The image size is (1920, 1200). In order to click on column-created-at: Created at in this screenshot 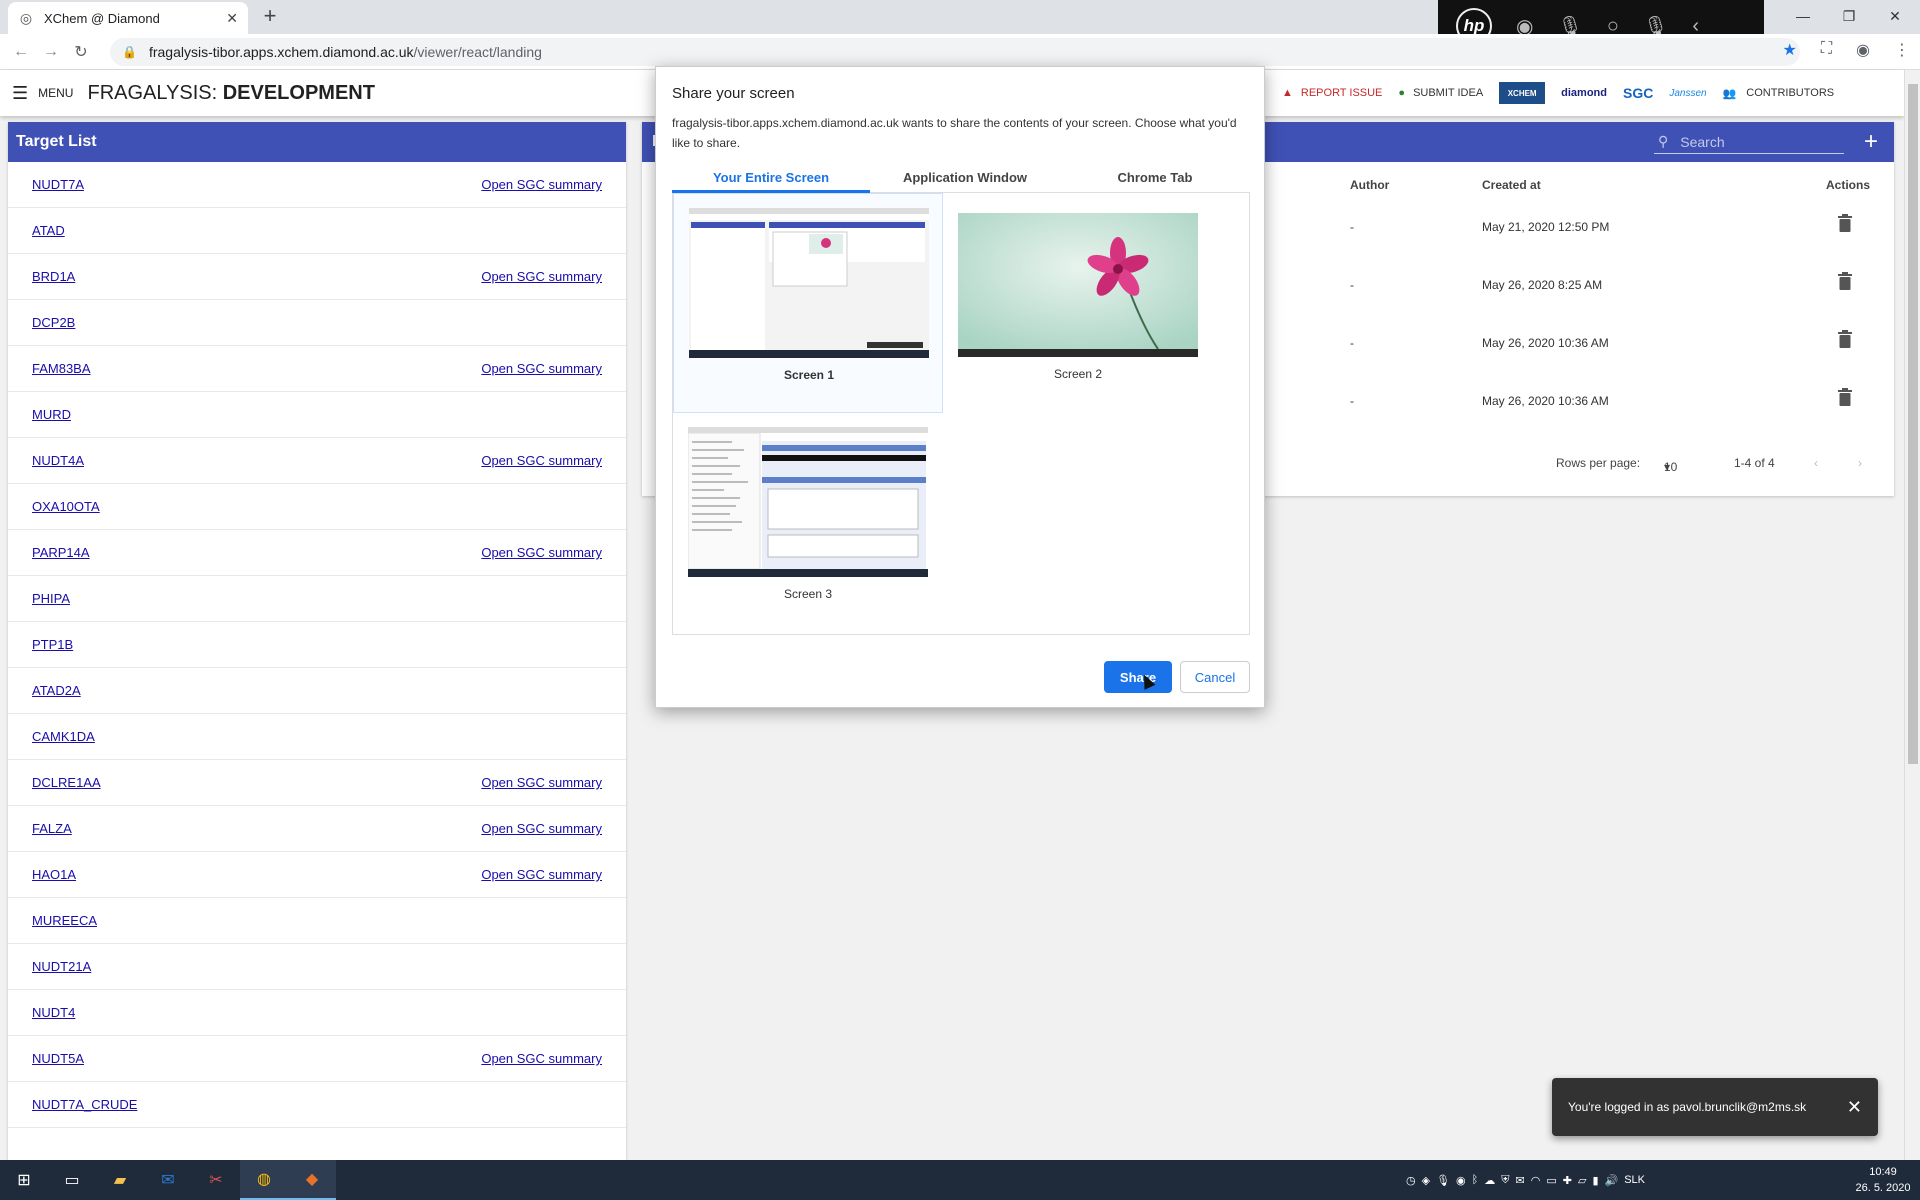, I will do `click(1511, 185)`.